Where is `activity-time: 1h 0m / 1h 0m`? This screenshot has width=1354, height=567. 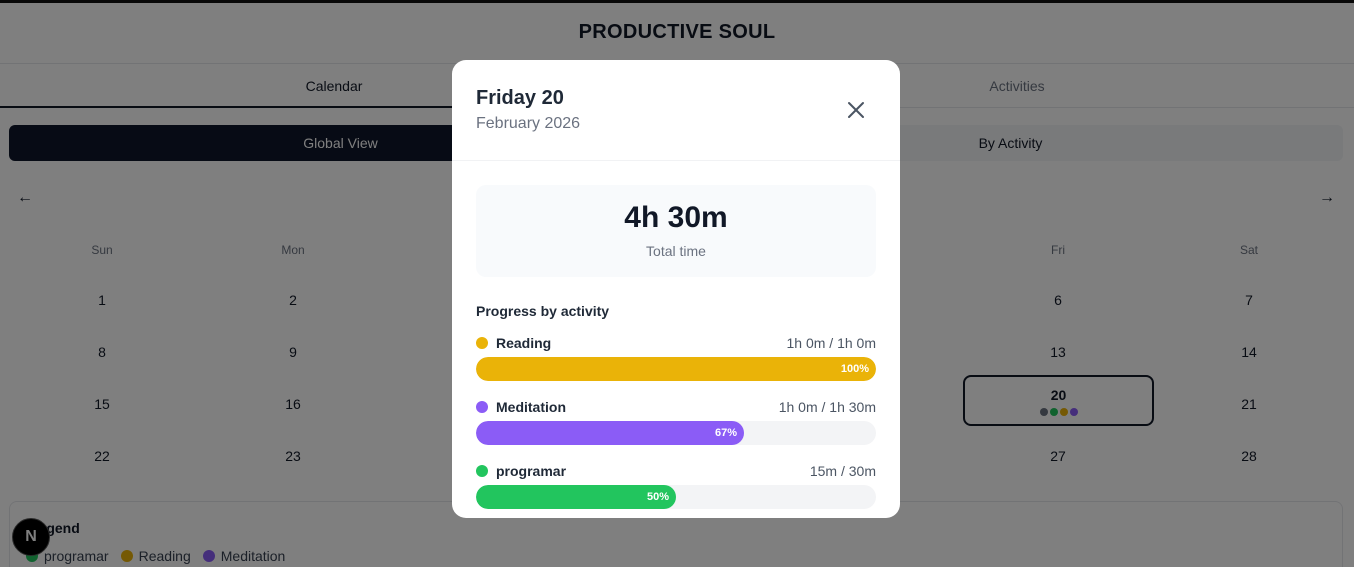 activity-time: 1h 0m / 1h 0m is located at coordinates (831, 343).